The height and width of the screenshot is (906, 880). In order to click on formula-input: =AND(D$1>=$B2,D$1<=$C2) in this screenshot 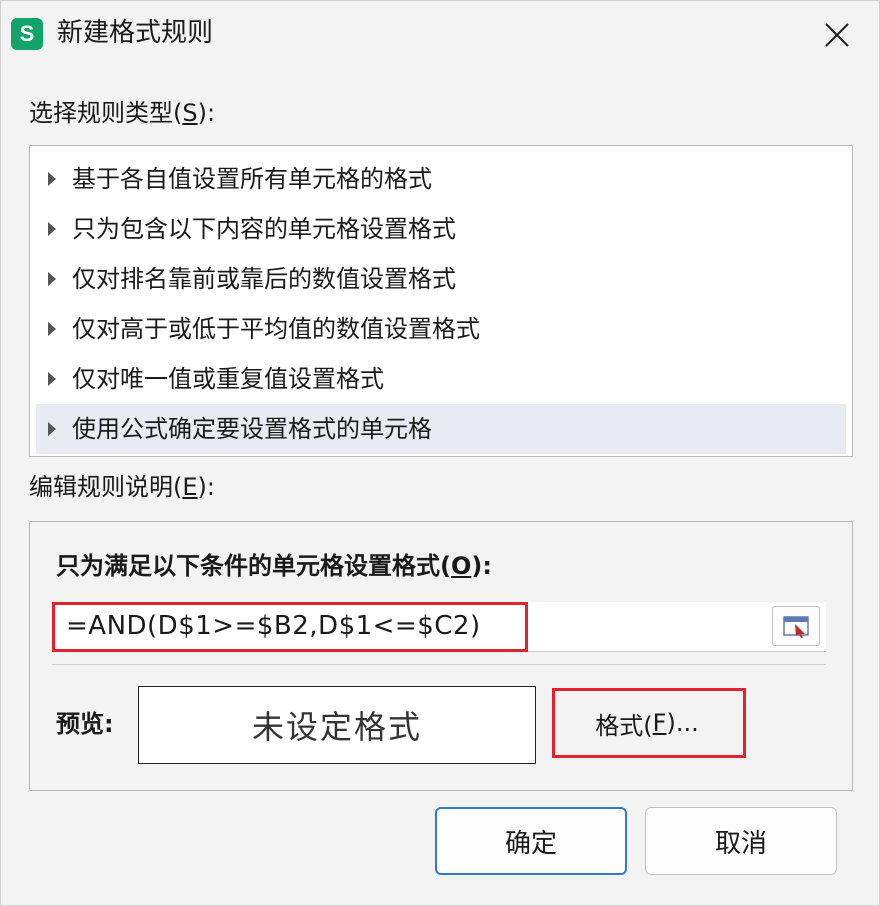, I will do `click(439, 627)`.